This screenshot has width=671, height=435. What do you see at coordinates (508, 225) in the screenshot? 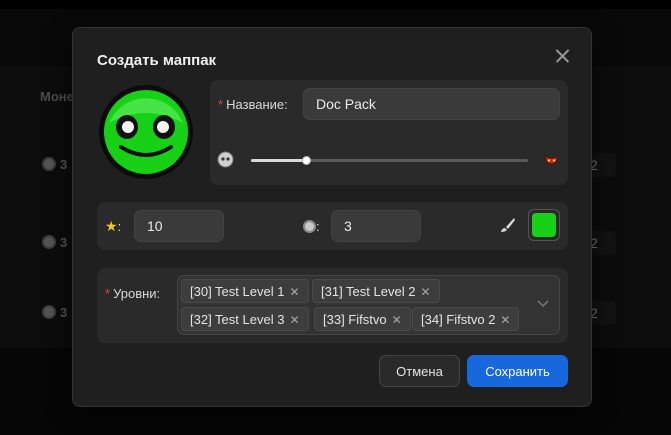
I see `paint-brush-icon` at bounding box center [508, 225].